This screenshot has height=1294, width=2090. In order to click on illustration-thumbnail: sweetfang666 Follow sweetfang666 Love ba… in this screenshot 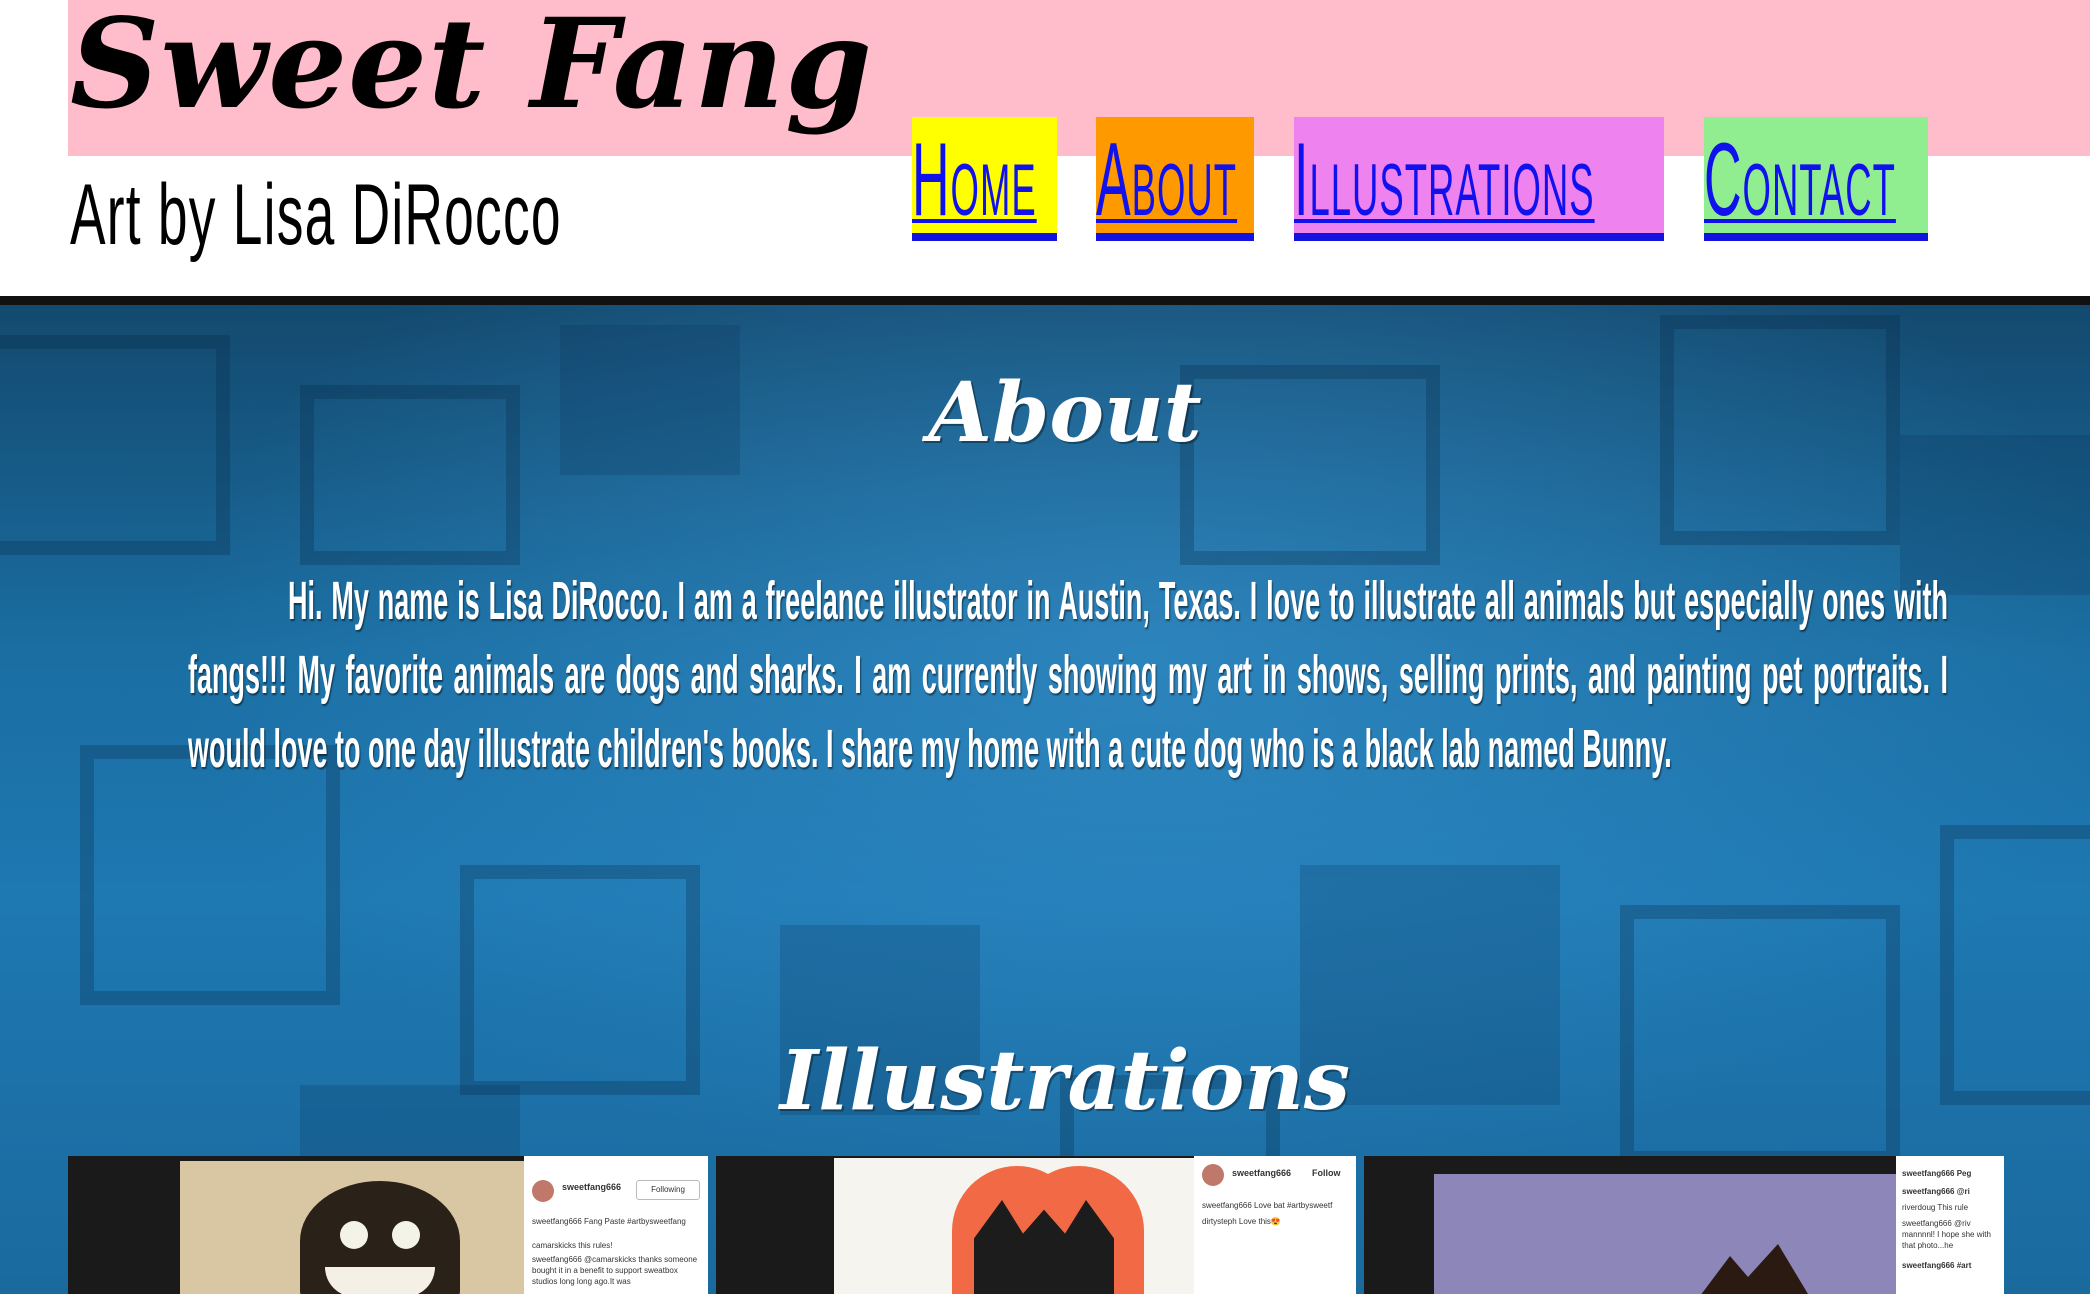, I will do `click(1036, 1225)`.